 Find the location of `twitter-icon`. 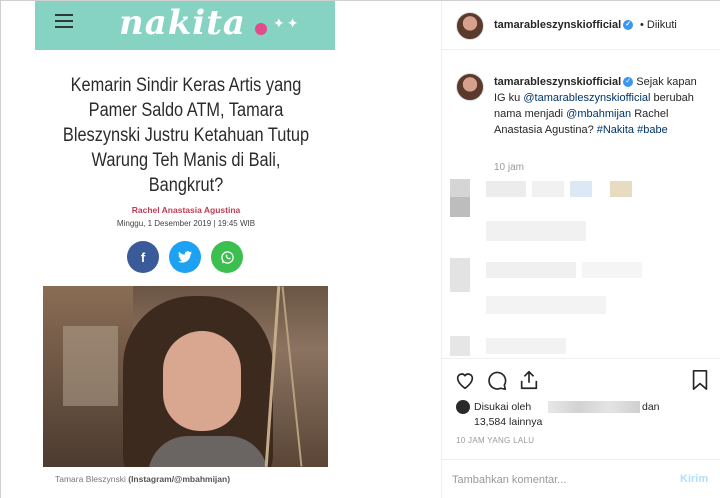

twitter-icon is located at coordinates (185, 257).